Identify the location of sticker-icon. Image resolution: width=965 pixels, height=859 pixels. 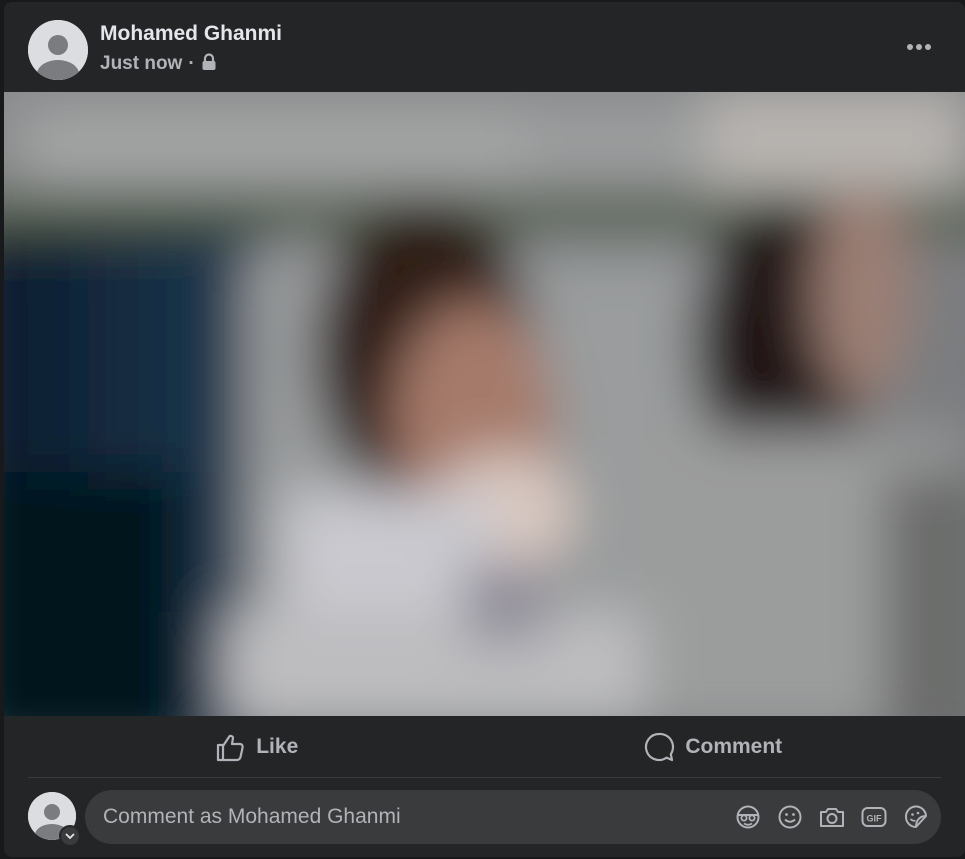
(915, 816).